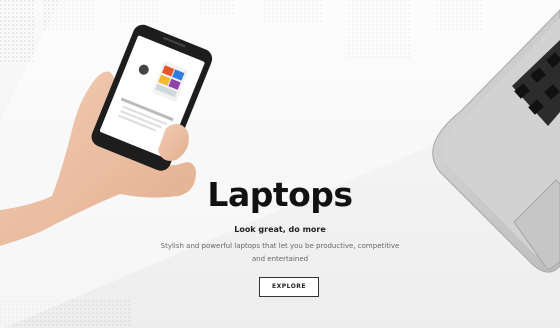 The image size is (560, 328). I want to click on hero-title: Laptops, so click(280, 194).